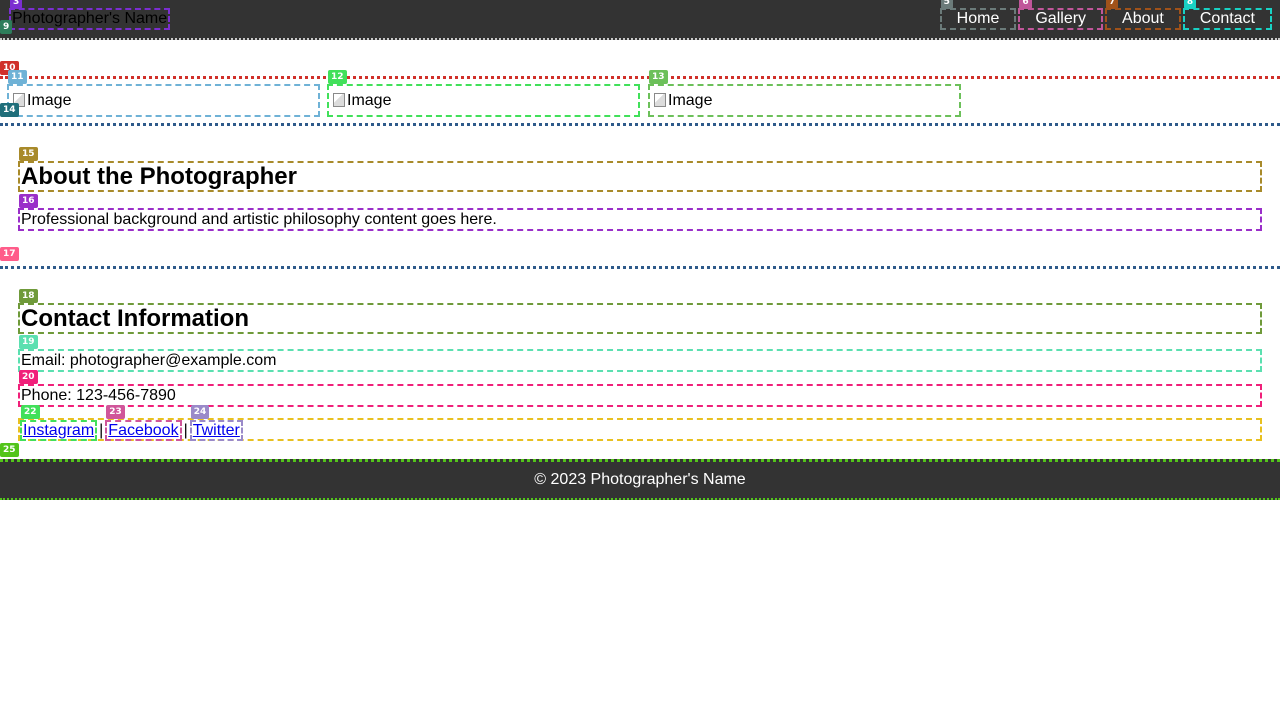 Image resolution: width=1280 pixels, height=720 pixels. What do you see at coordinates (483, 93) in the screenshot?
I see `gallery-image: 12 Image` at bounding box center [483, 93].